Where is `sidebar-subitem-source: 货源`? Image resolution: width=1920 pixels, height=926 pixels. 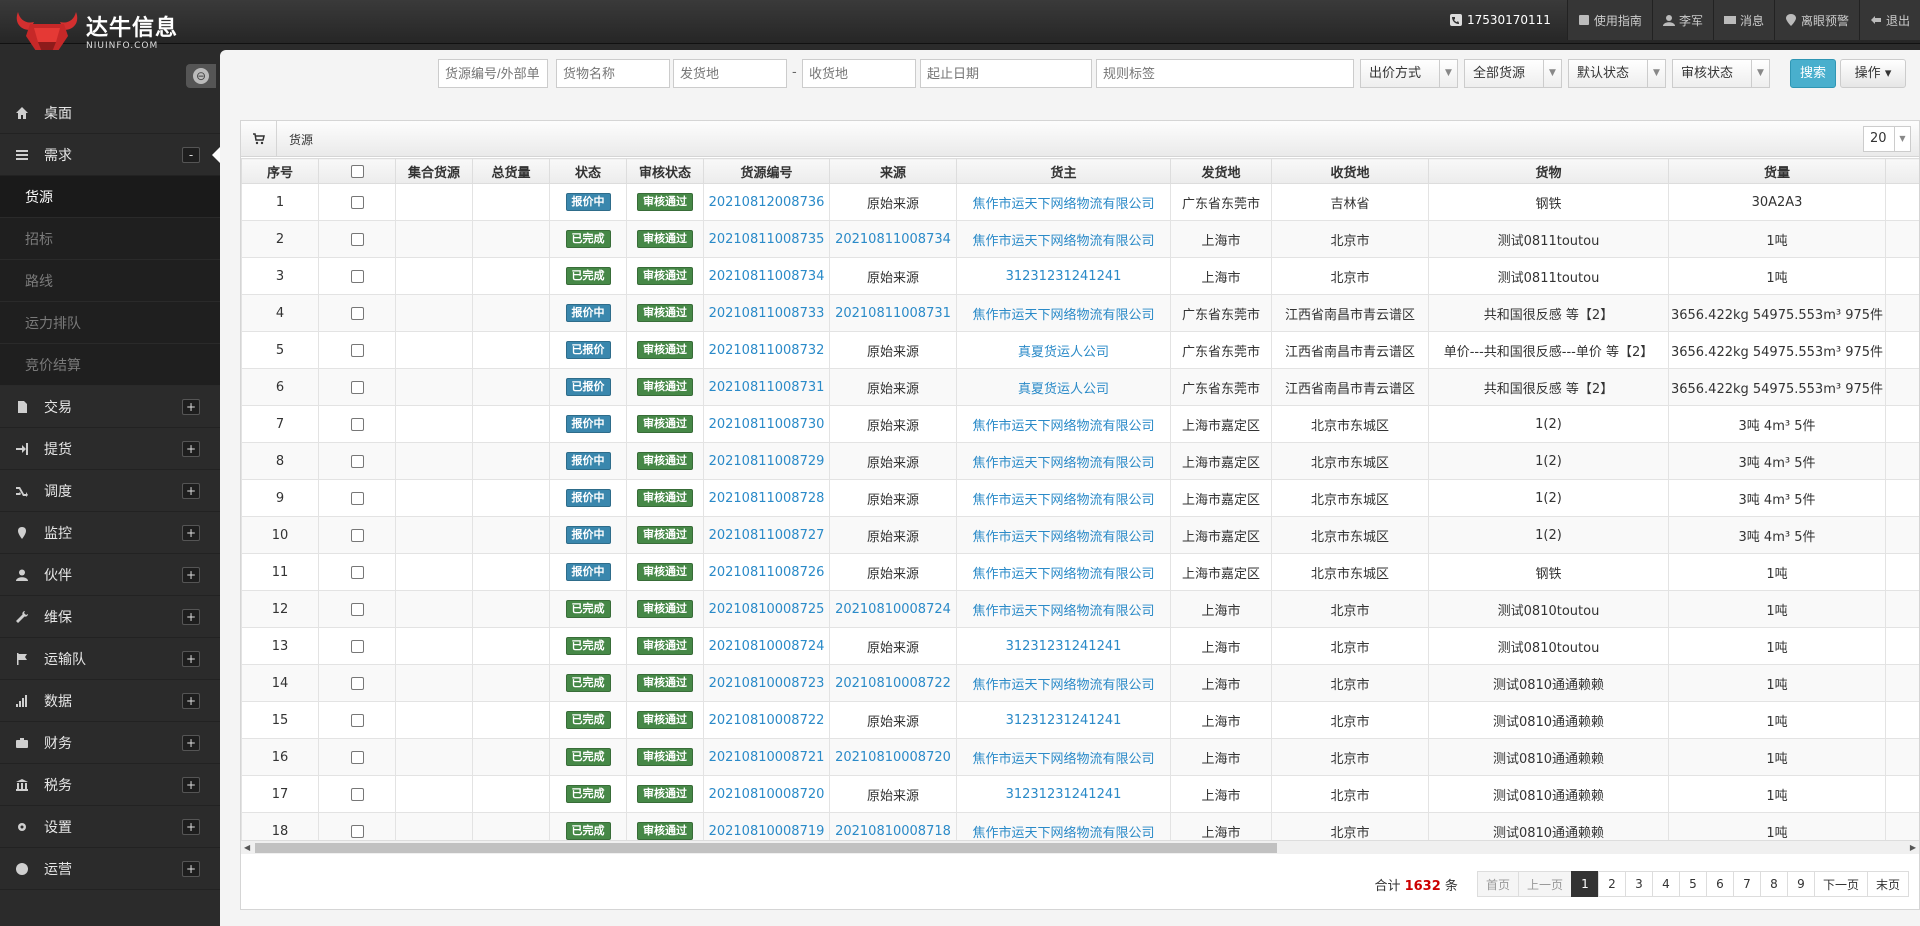
sidebar-subitem-source: 货源 is located at coordinates (110, 197).